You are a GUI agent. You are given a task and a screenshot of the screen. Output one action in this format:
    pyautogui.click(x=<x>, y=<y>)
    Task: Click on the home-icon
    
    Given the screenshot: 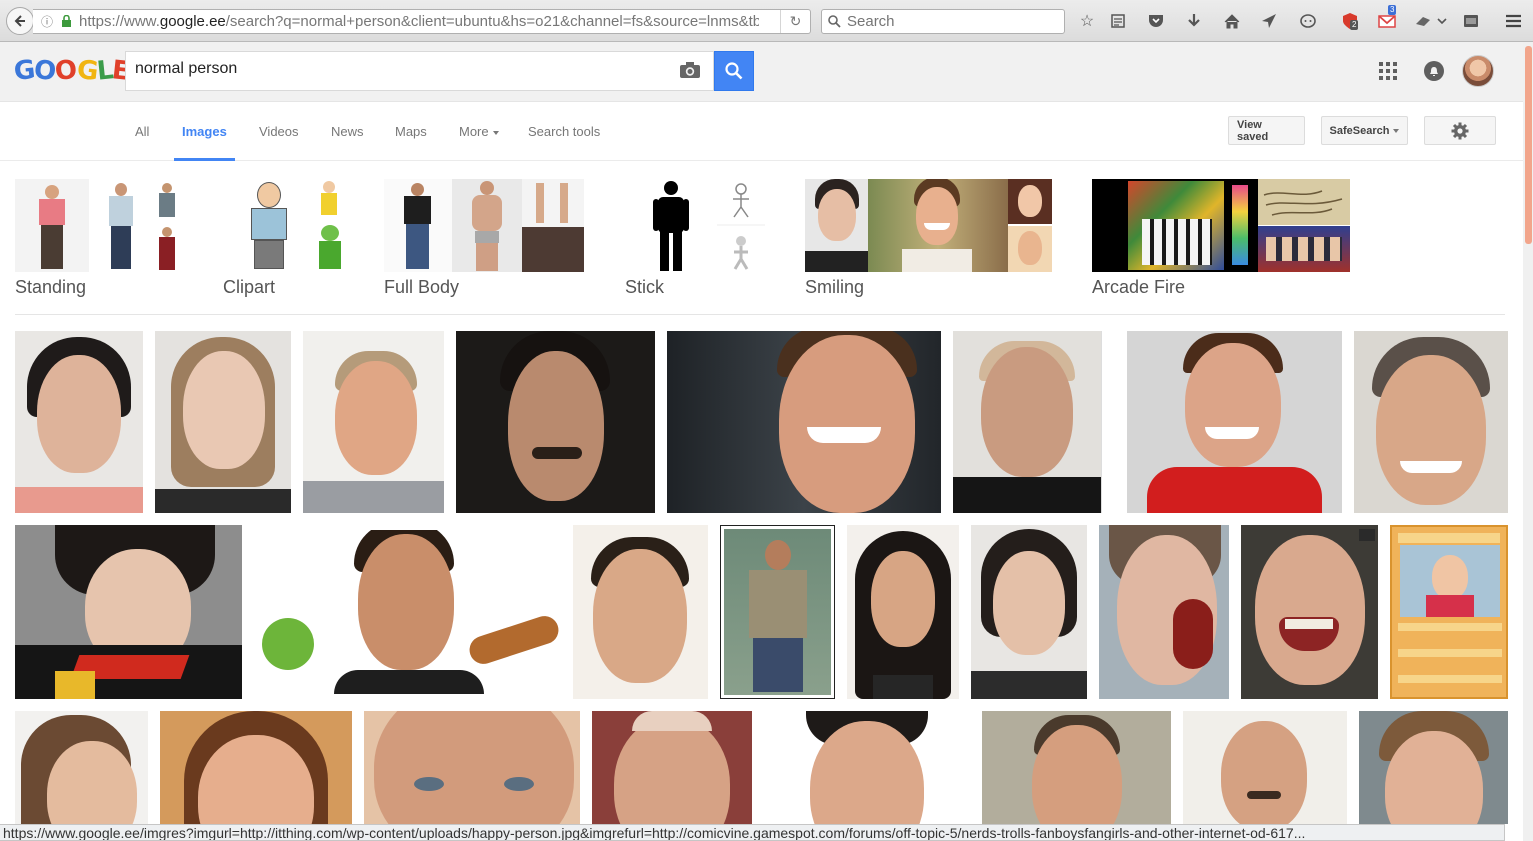 What is the action you would take?
    pyautogui.click(x=1232, y=21)
    